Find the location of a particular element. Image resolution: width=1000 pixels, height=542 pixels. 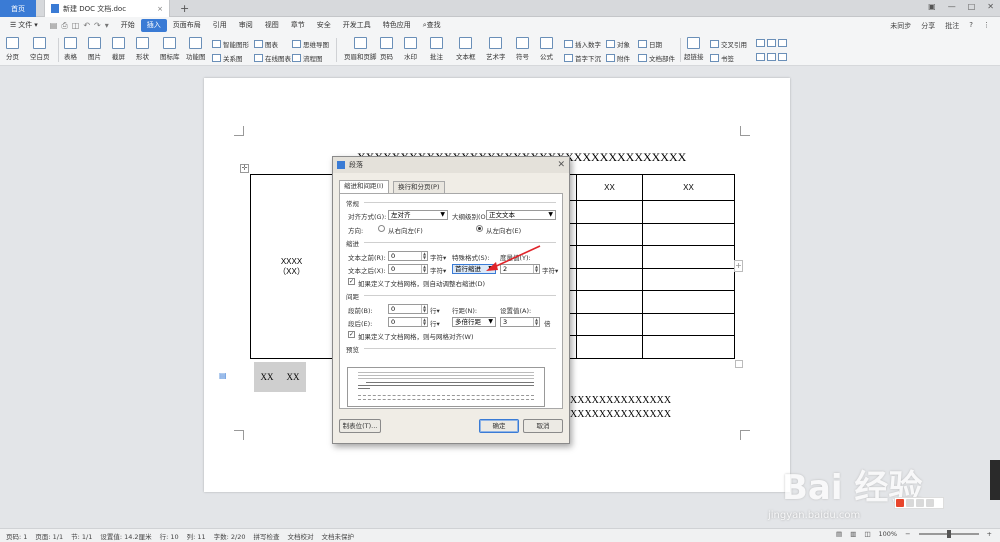

blank-page-button: 空白页 is located at coordinates (40, 49).